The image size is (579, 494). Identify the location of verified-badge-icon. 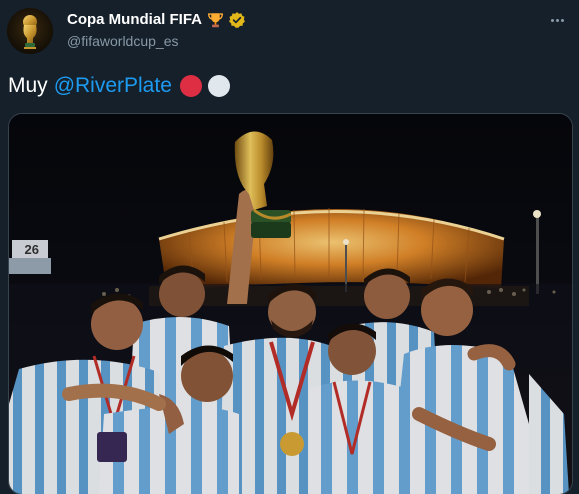
(237, 20).